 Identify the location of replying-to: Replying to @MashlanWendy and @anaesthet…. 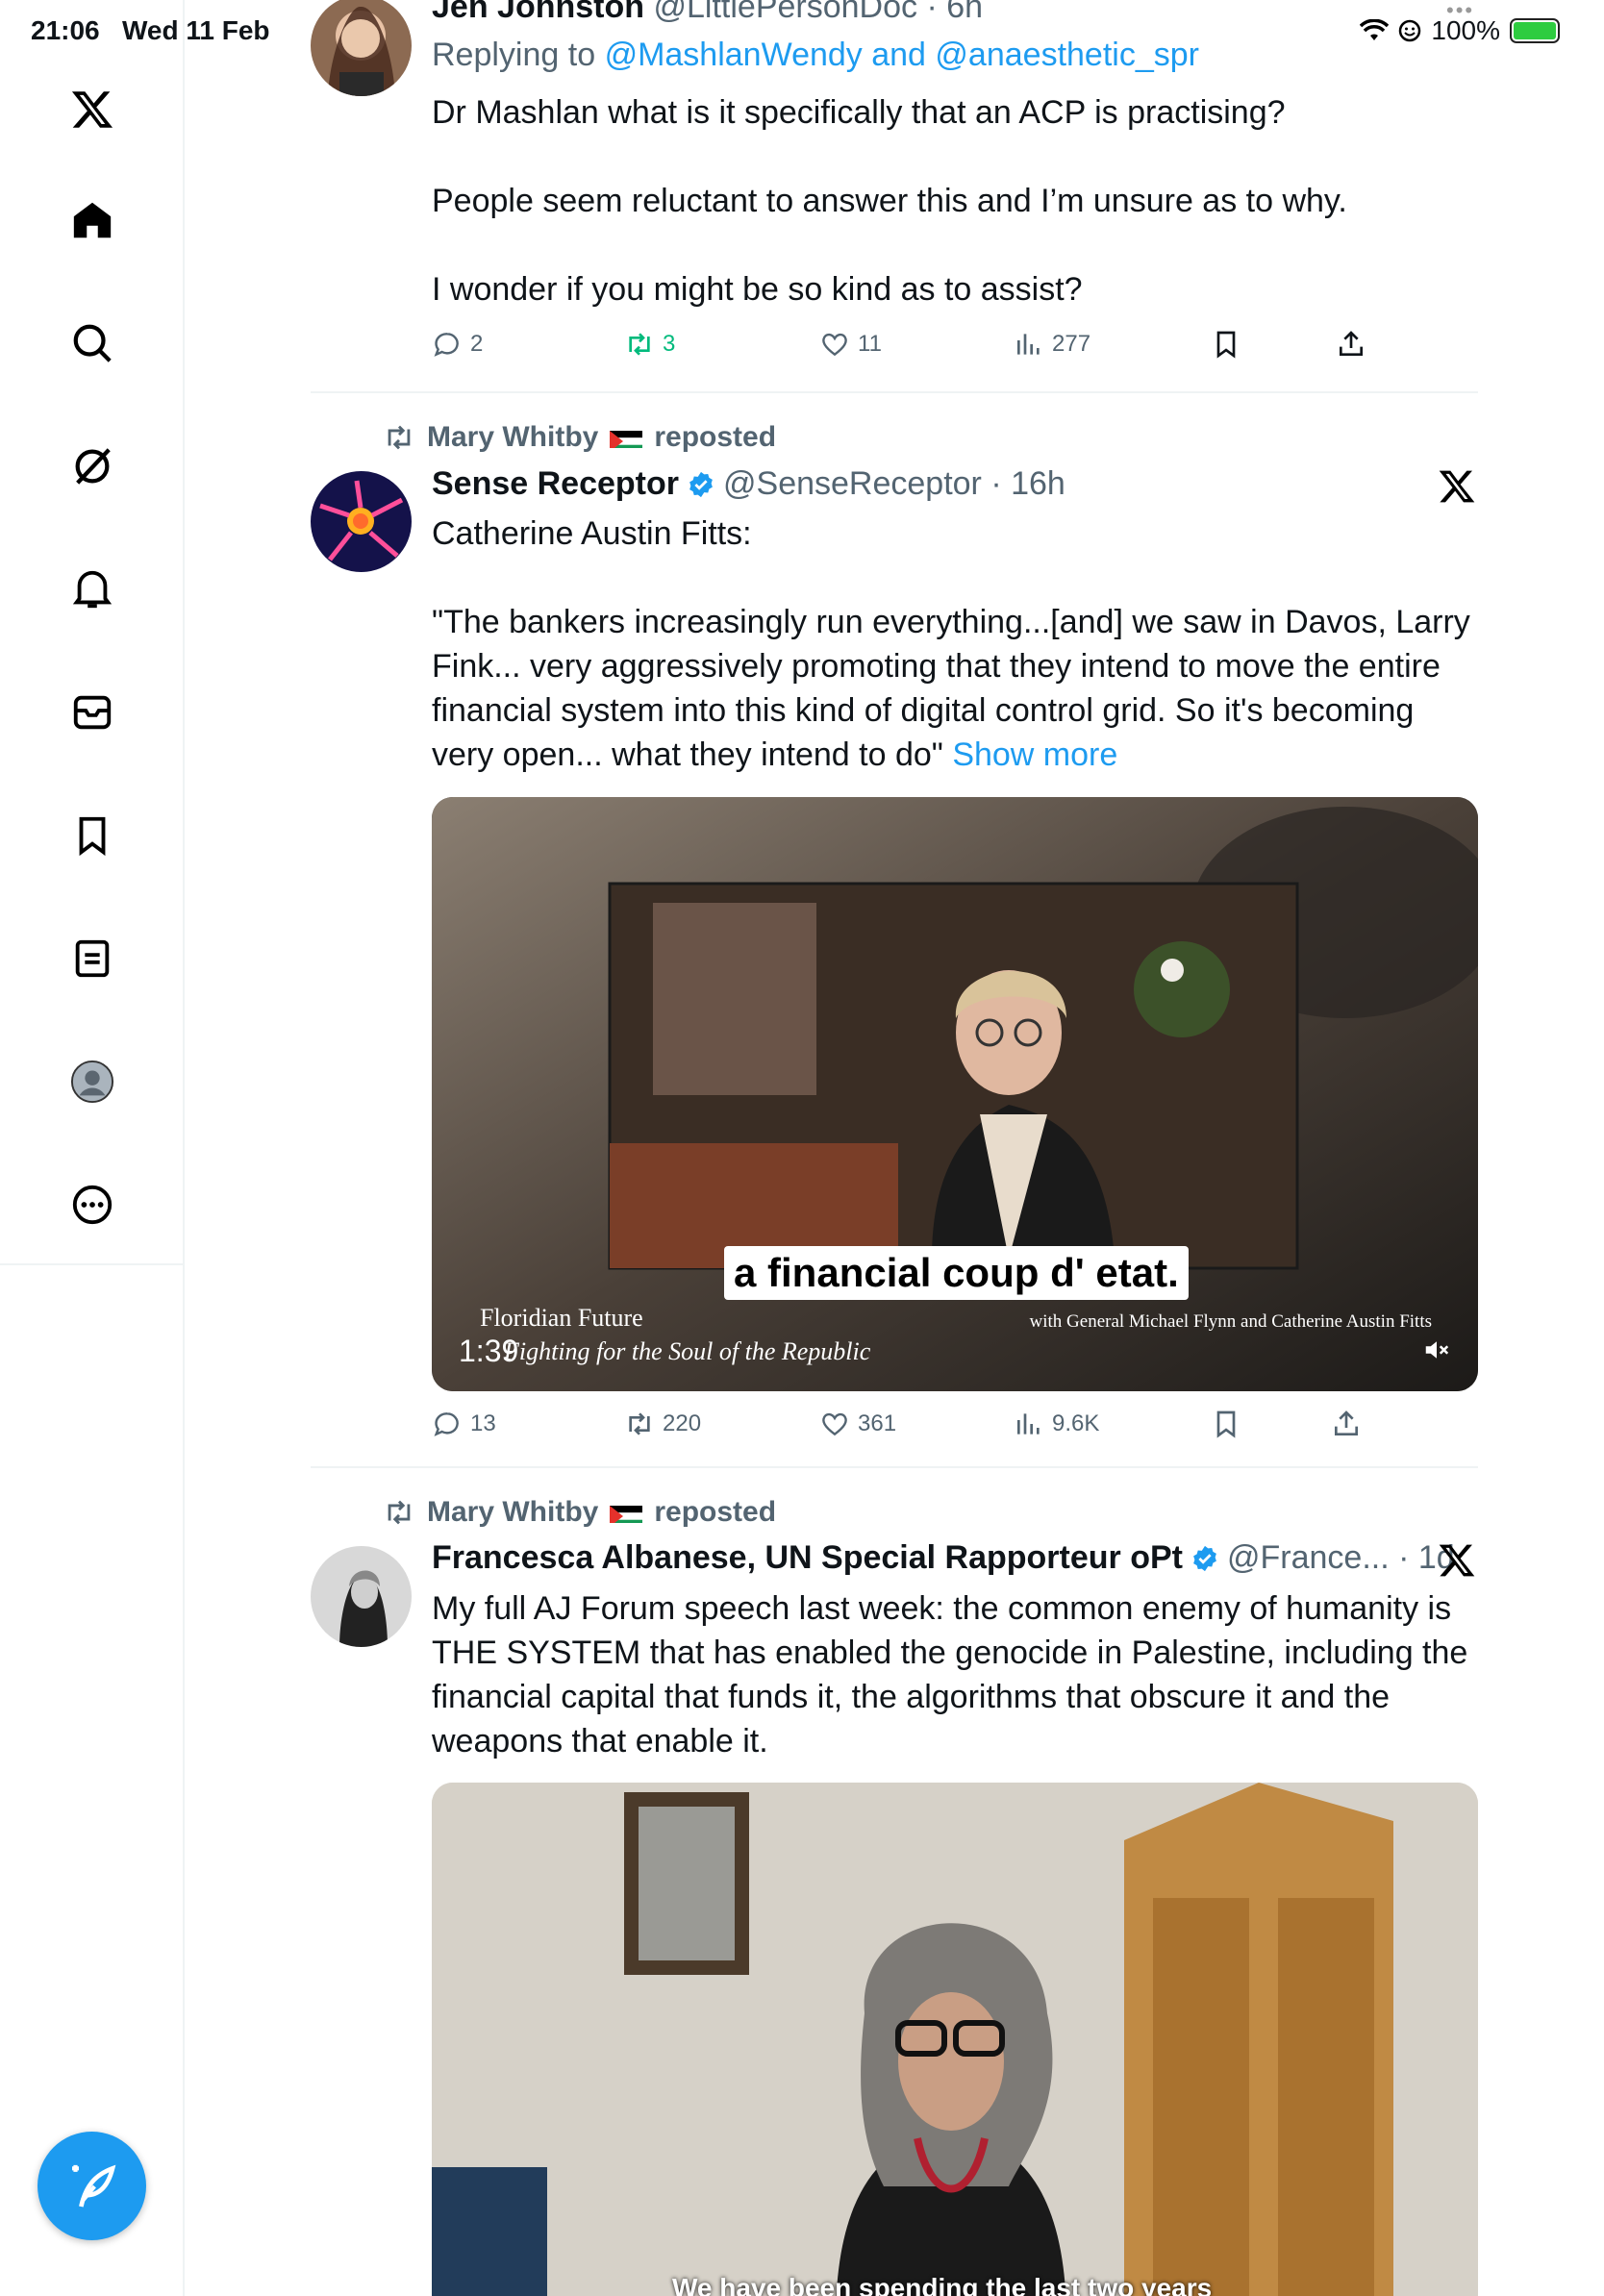
(815, 55).